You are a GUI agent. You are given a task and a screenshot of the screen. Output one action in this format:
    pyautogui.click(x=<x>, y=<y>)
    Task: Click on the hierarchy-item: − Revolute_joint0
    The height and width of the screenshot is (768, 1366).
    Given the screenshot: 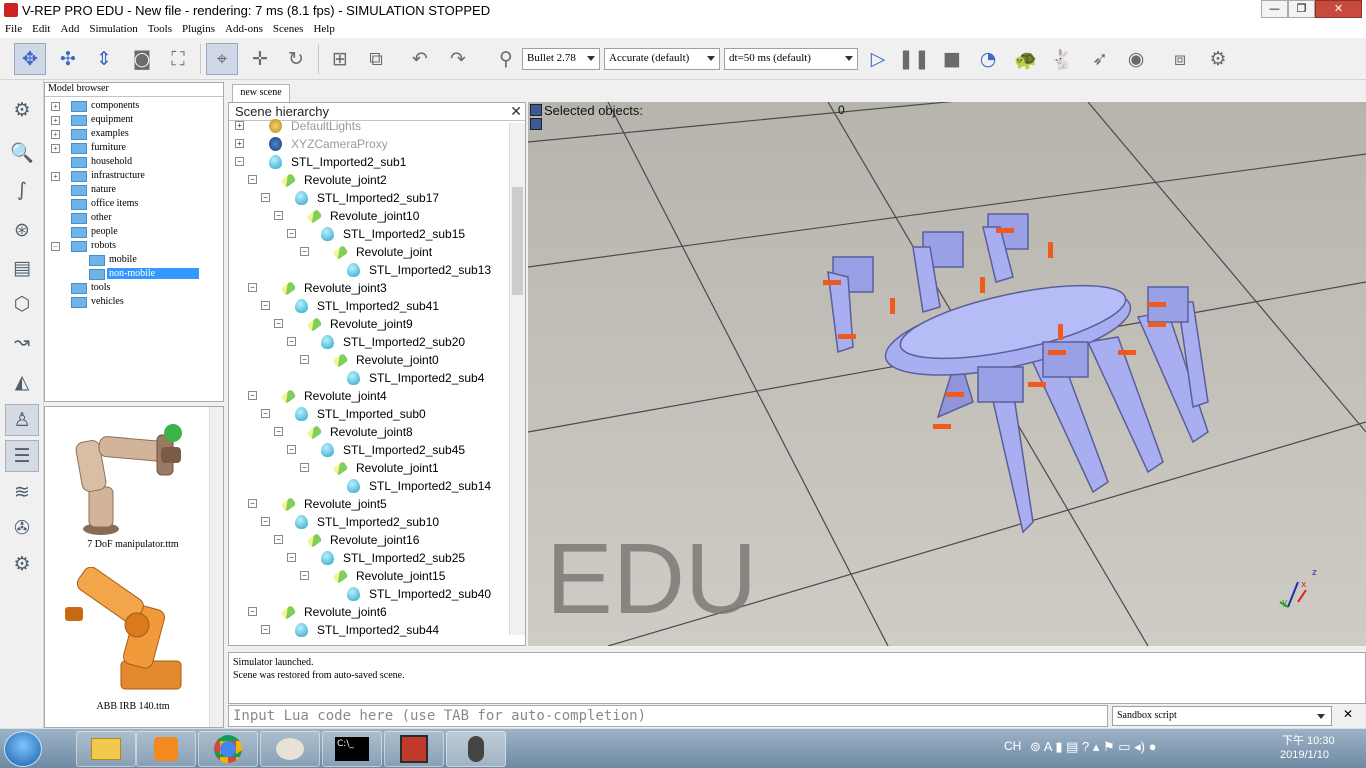 What is the action you would take?
    pyautogui.click(x=369, y=360)
    